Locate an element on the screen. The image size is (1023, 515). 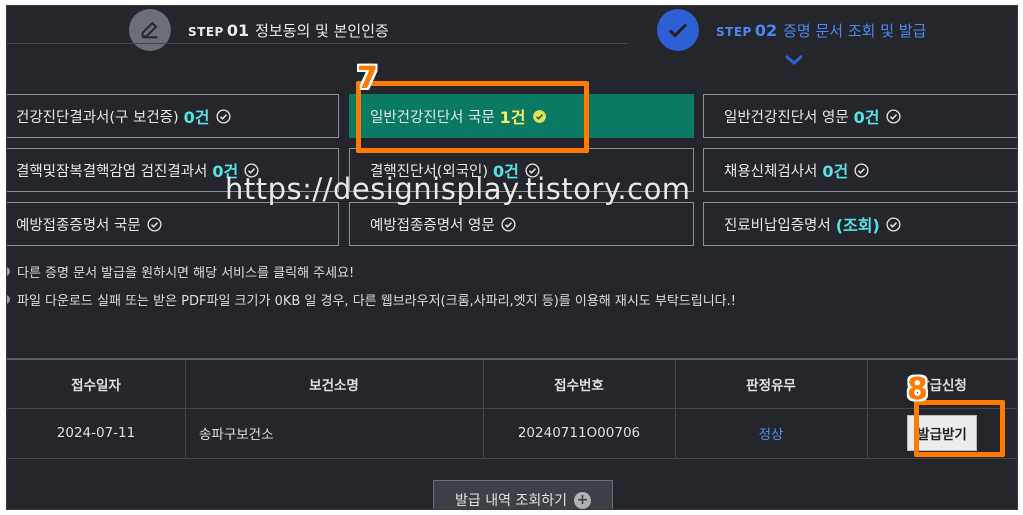
cert-general-english: 일반건강진단서 영문 0건 is located at coordinates (860, 116).